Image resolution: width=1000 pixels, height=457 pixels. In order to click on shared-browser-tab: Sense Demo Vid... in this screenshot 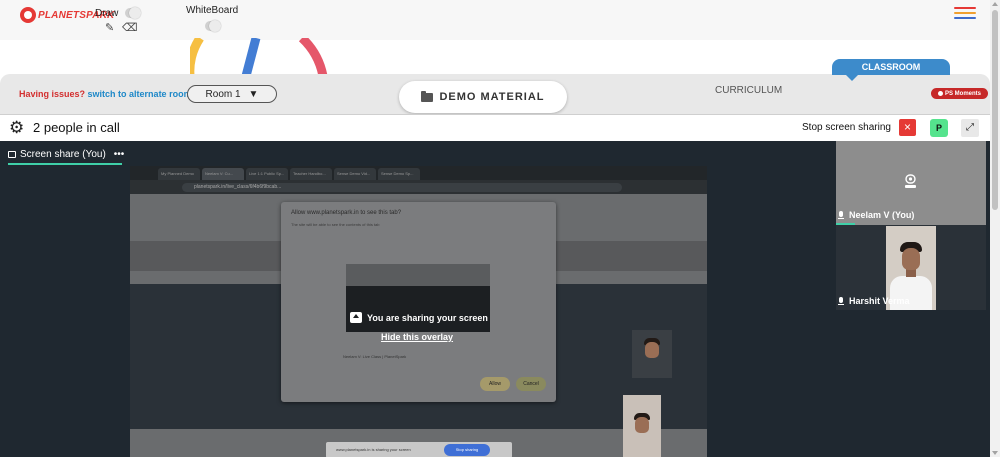, I will do `click(355, 174)`.